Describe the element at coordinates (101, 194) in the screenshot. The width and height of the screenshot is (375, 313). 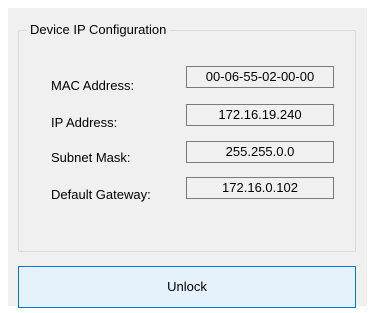
I see `default-gateway-label: Default Gateway:` at that location.